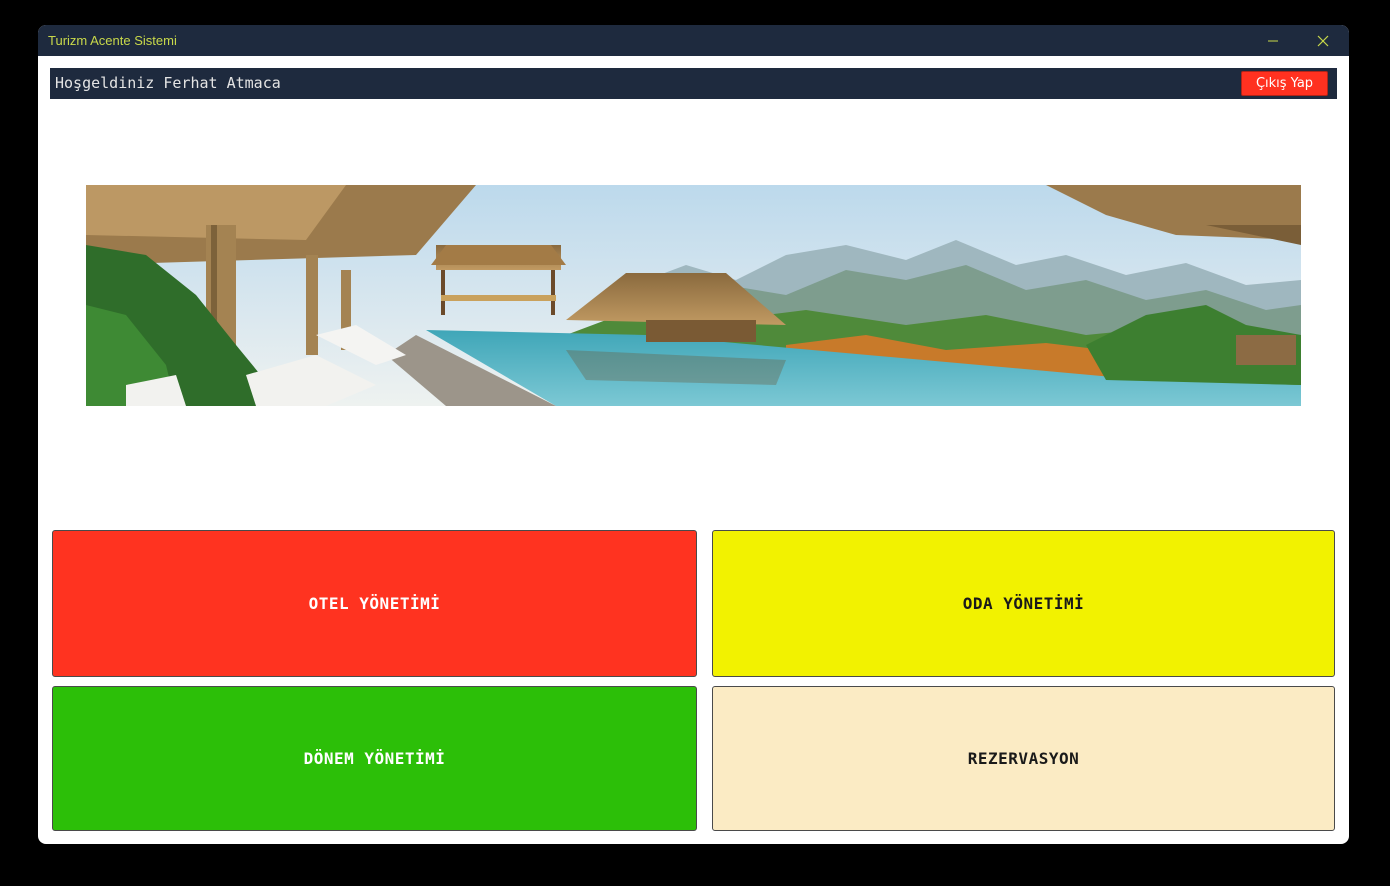 The width and height of the screenshot is (1390, 886). What do you see at coordinates (693, 83) in the screenshot?
I see `user-header-bar: Hoşgeldiniz Ferhat Atmaca Çıkış Yap` at bounding box center [693, 83].